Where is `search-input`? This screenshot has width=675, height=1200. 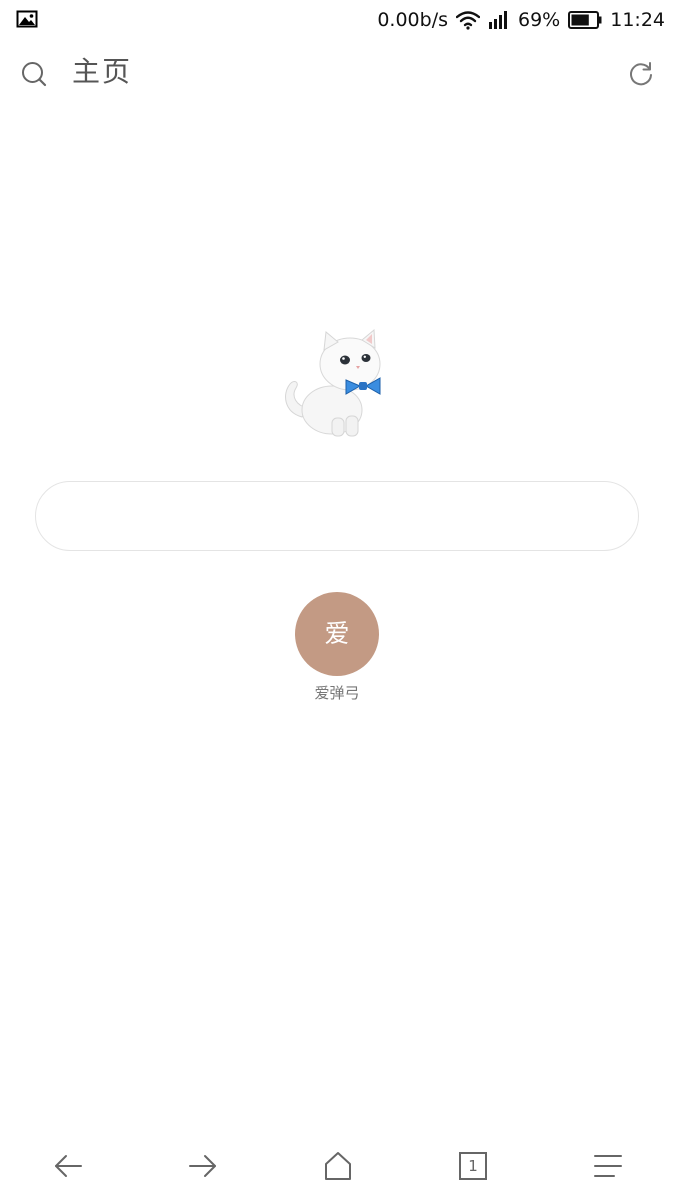
search-input is located at coordinates (337, 516).